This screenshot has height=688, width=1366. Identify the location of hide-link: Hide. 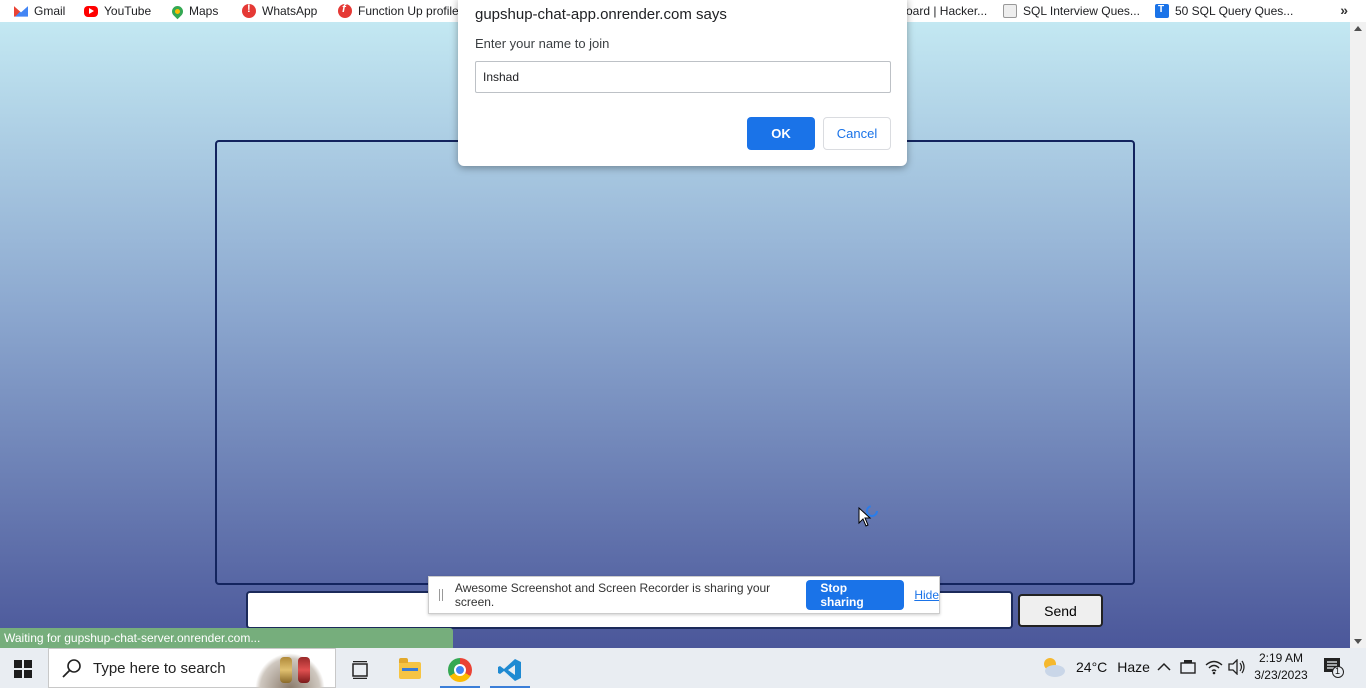
(926, 595).